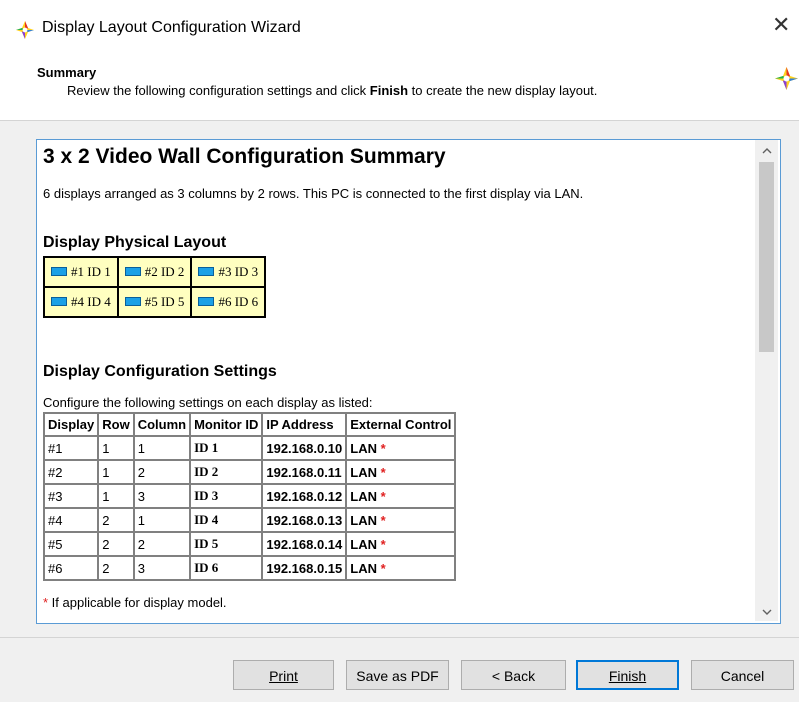 This screenshot has width=799, height=702. Describe the element at coordinates (766, 150) in the screenshot. I see `scroll-up-arrow-icon` at that location.